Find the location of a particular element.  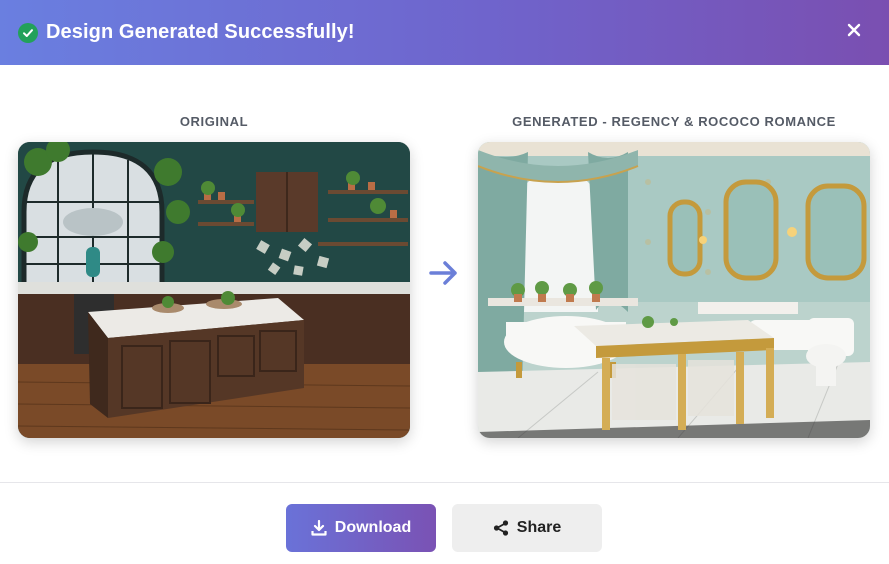

download-icon is located at coordinates (319, 528).